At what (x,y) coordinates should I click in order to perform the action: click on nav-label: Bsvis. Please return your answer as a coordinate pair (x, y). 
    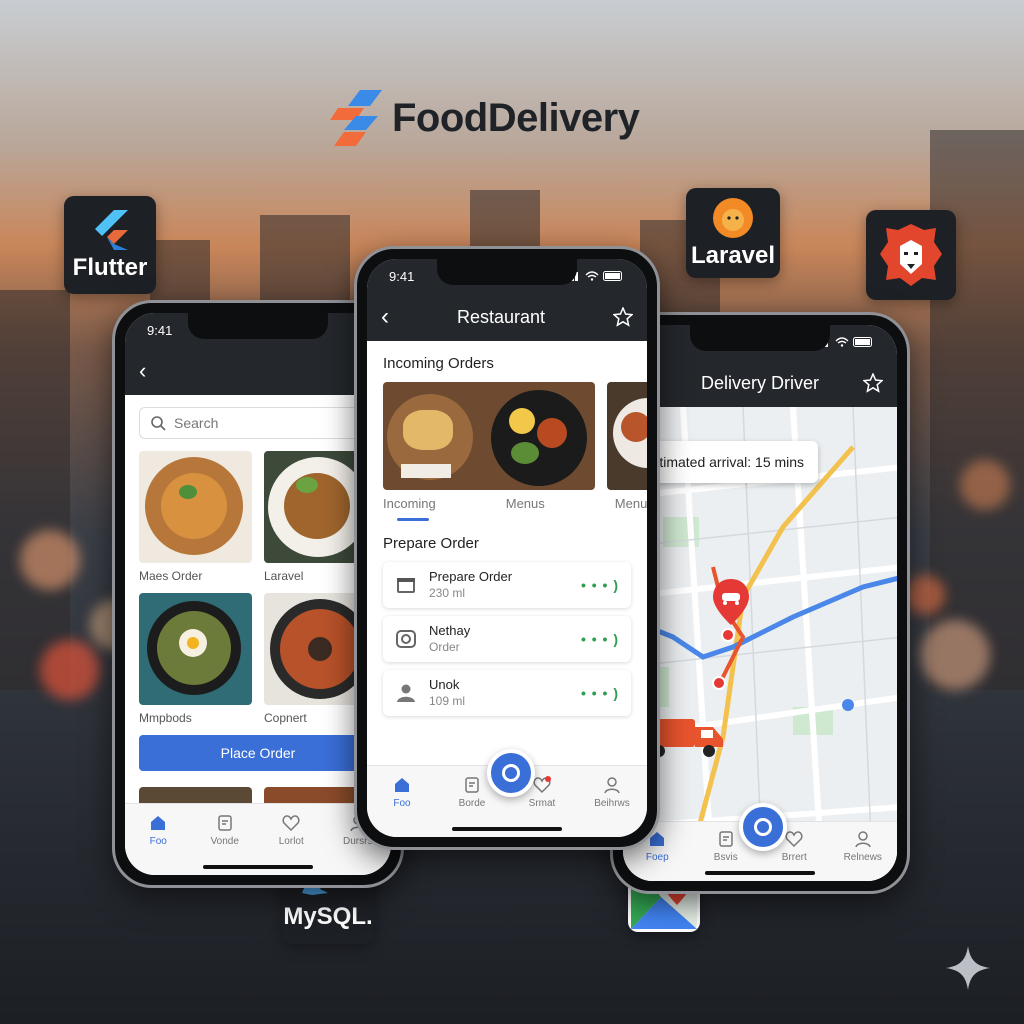
    Looking at the image, I should click on (725, 857).